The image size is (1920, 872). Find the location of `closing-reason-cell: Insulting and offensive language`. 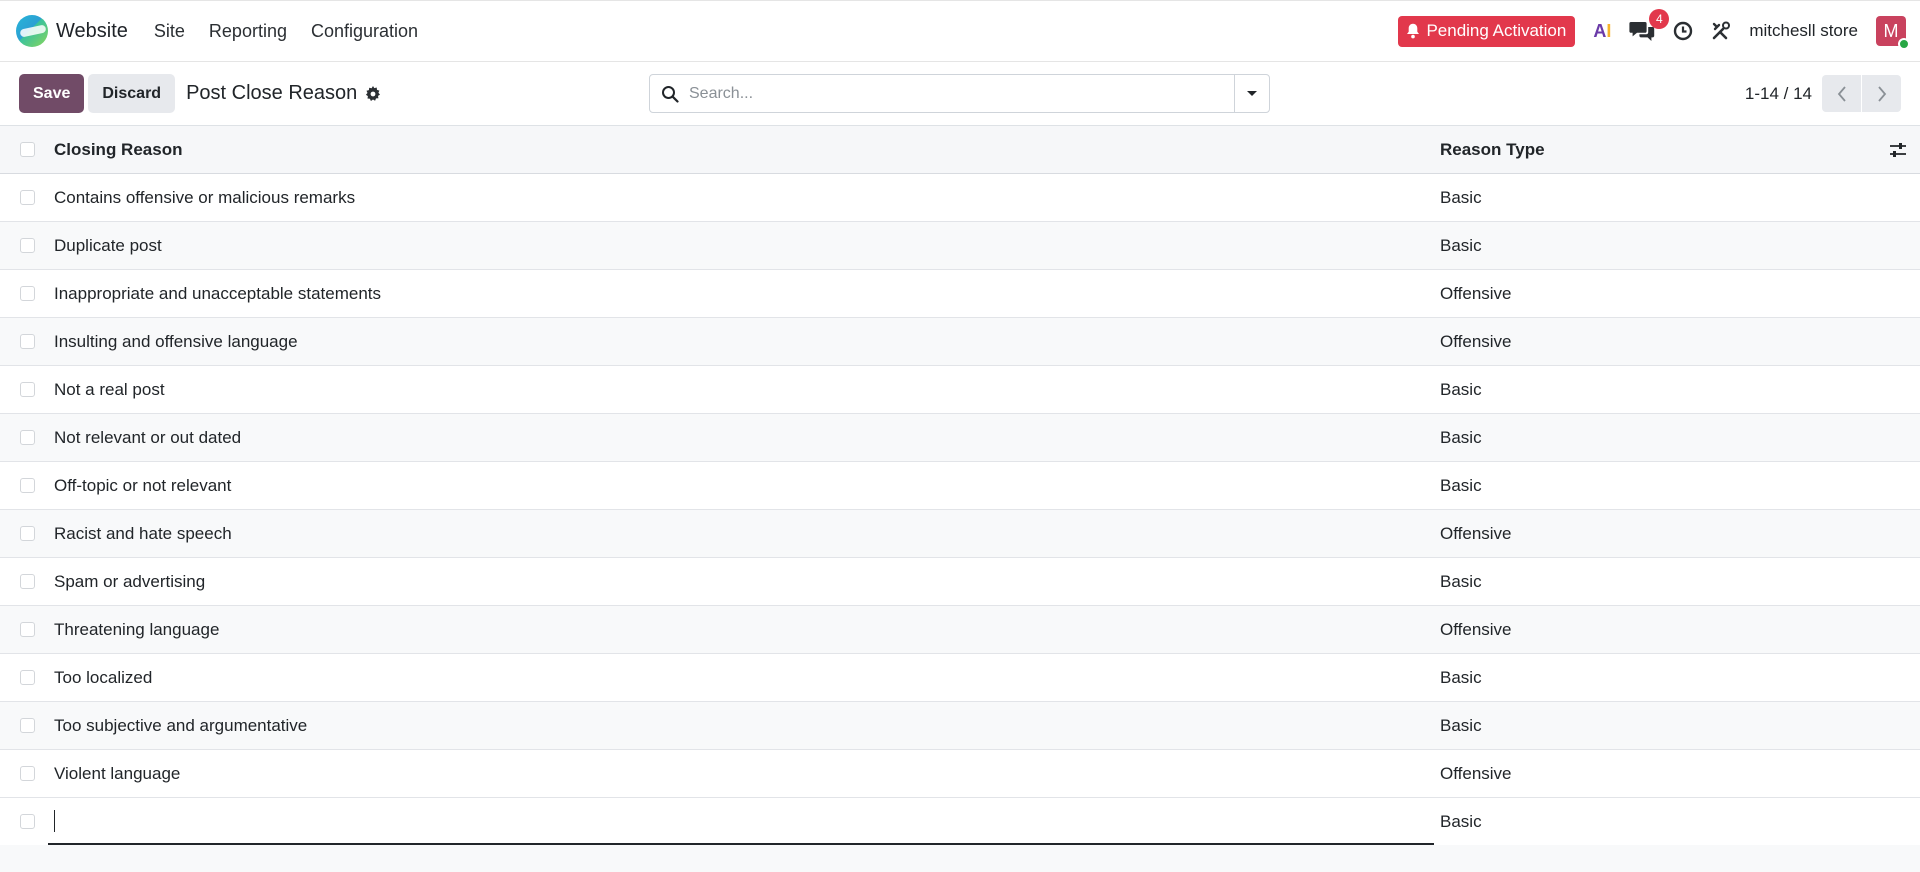

closing-reason-cell: Insulting and offensive language is located at coordinates (747, 342).